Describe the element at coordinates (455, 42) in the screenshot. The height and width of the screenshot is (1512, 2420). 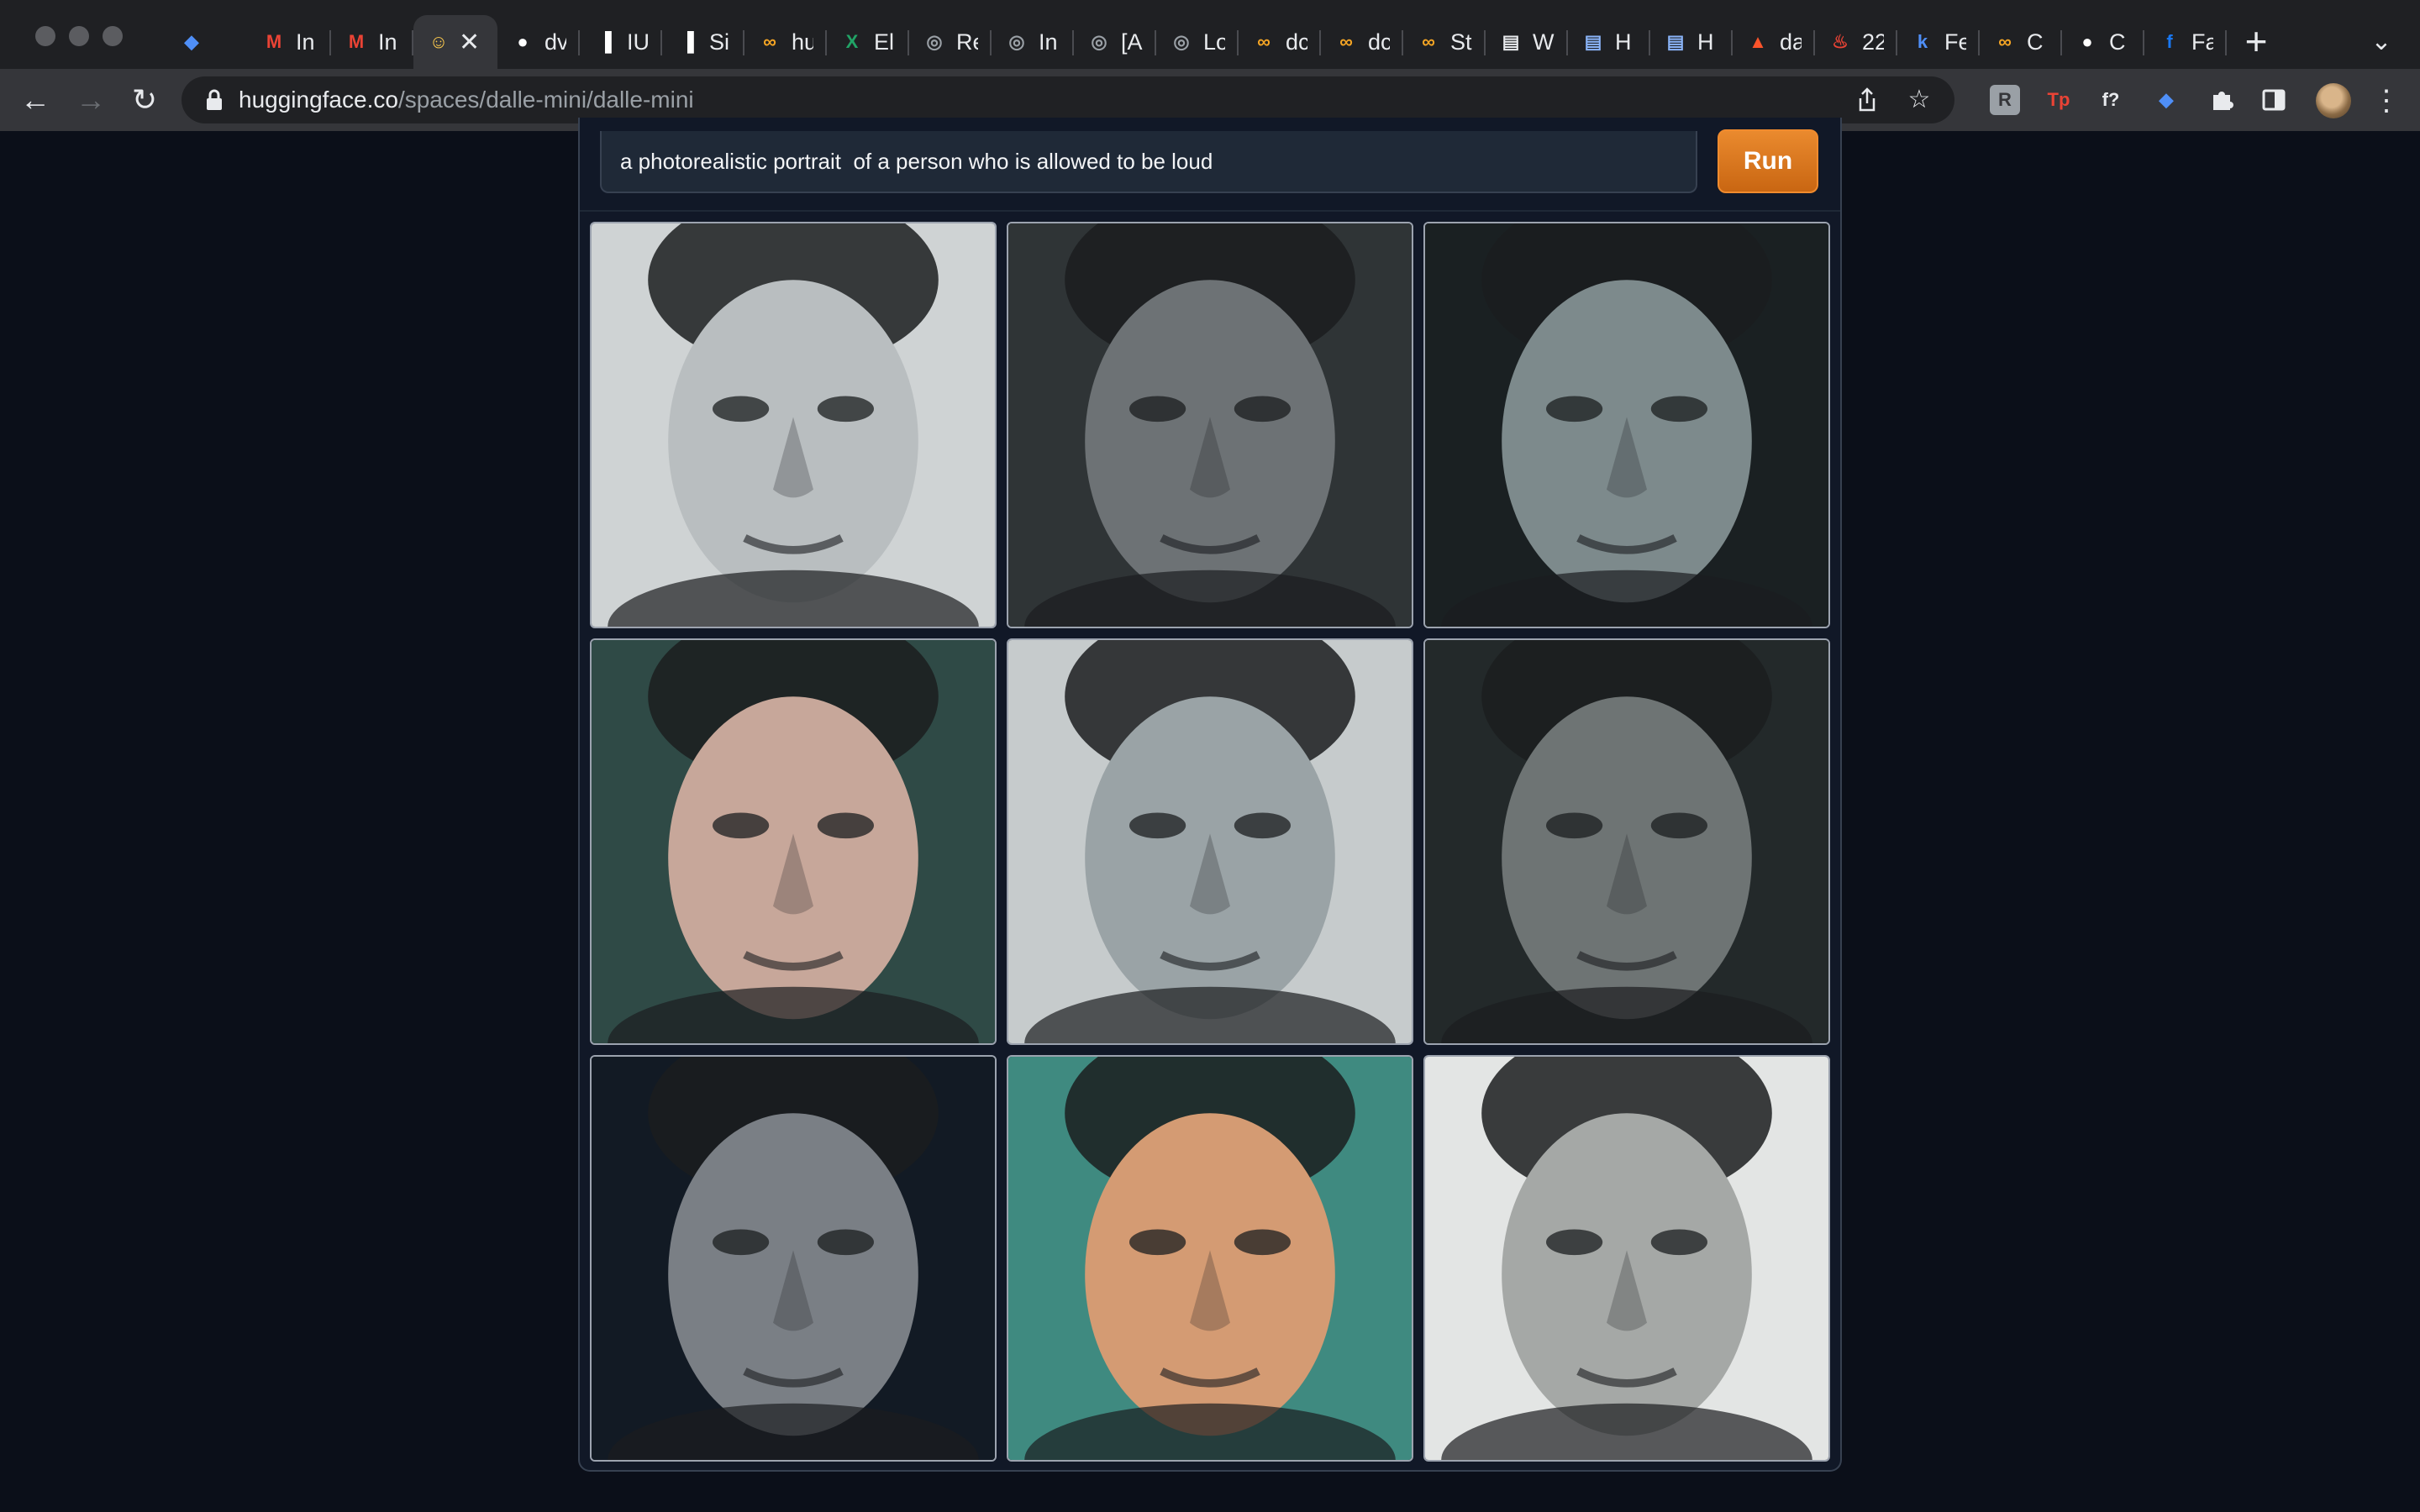
I see `browser-tab: ☺ ✕` at that location.